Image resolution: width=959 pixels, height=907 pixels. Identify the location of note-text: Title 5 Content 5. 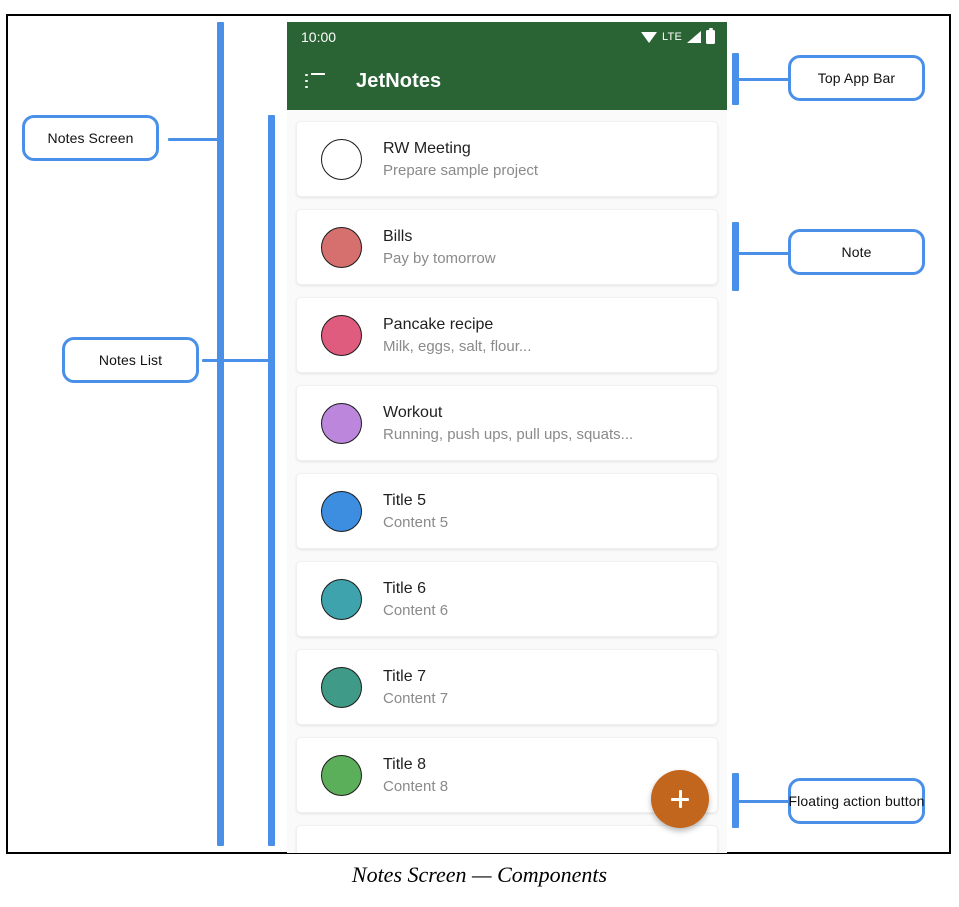
(415, 511).